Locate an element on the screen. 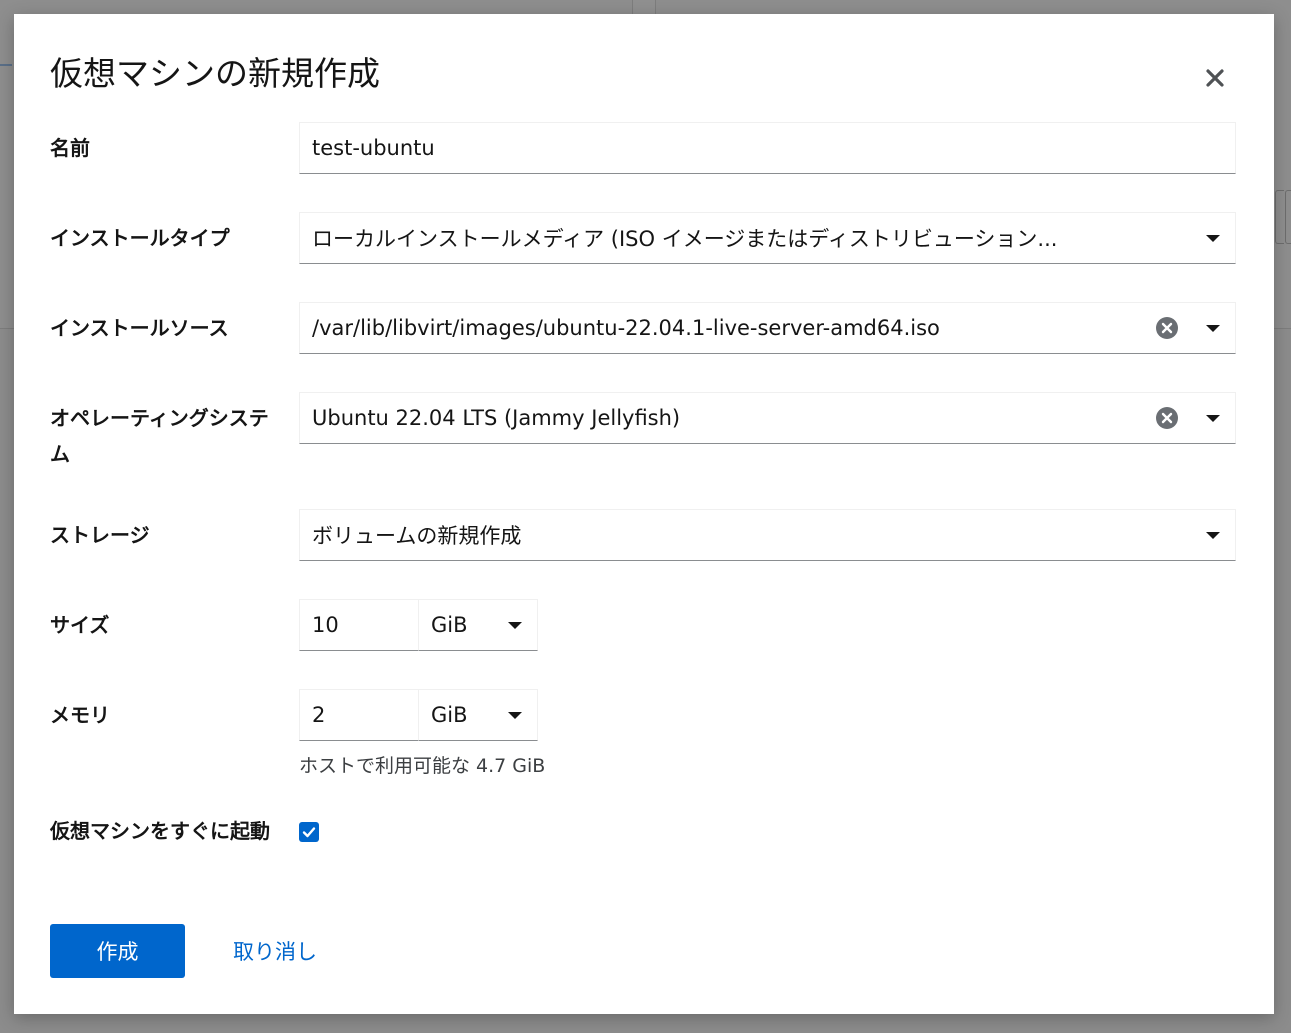  background-accent is located at coordinates (6, 65).